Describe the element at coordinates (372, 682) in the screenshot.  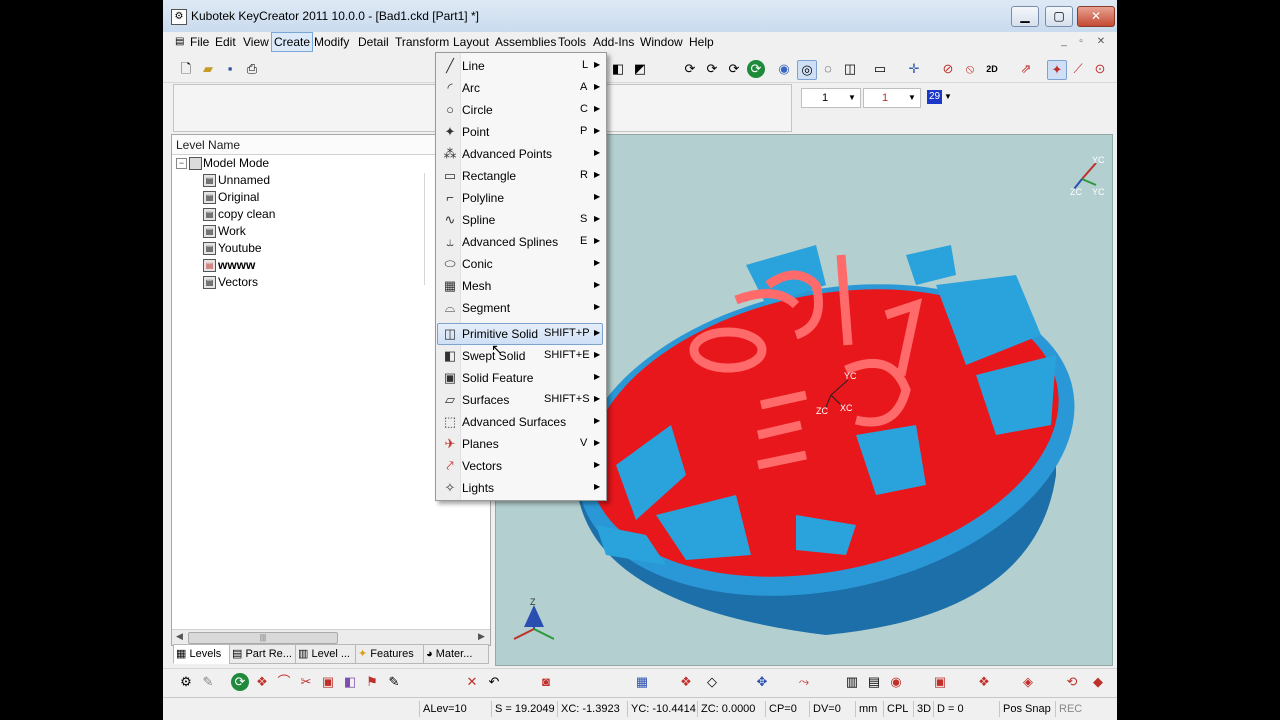
I see `flag-icon: ⚑` at that location.